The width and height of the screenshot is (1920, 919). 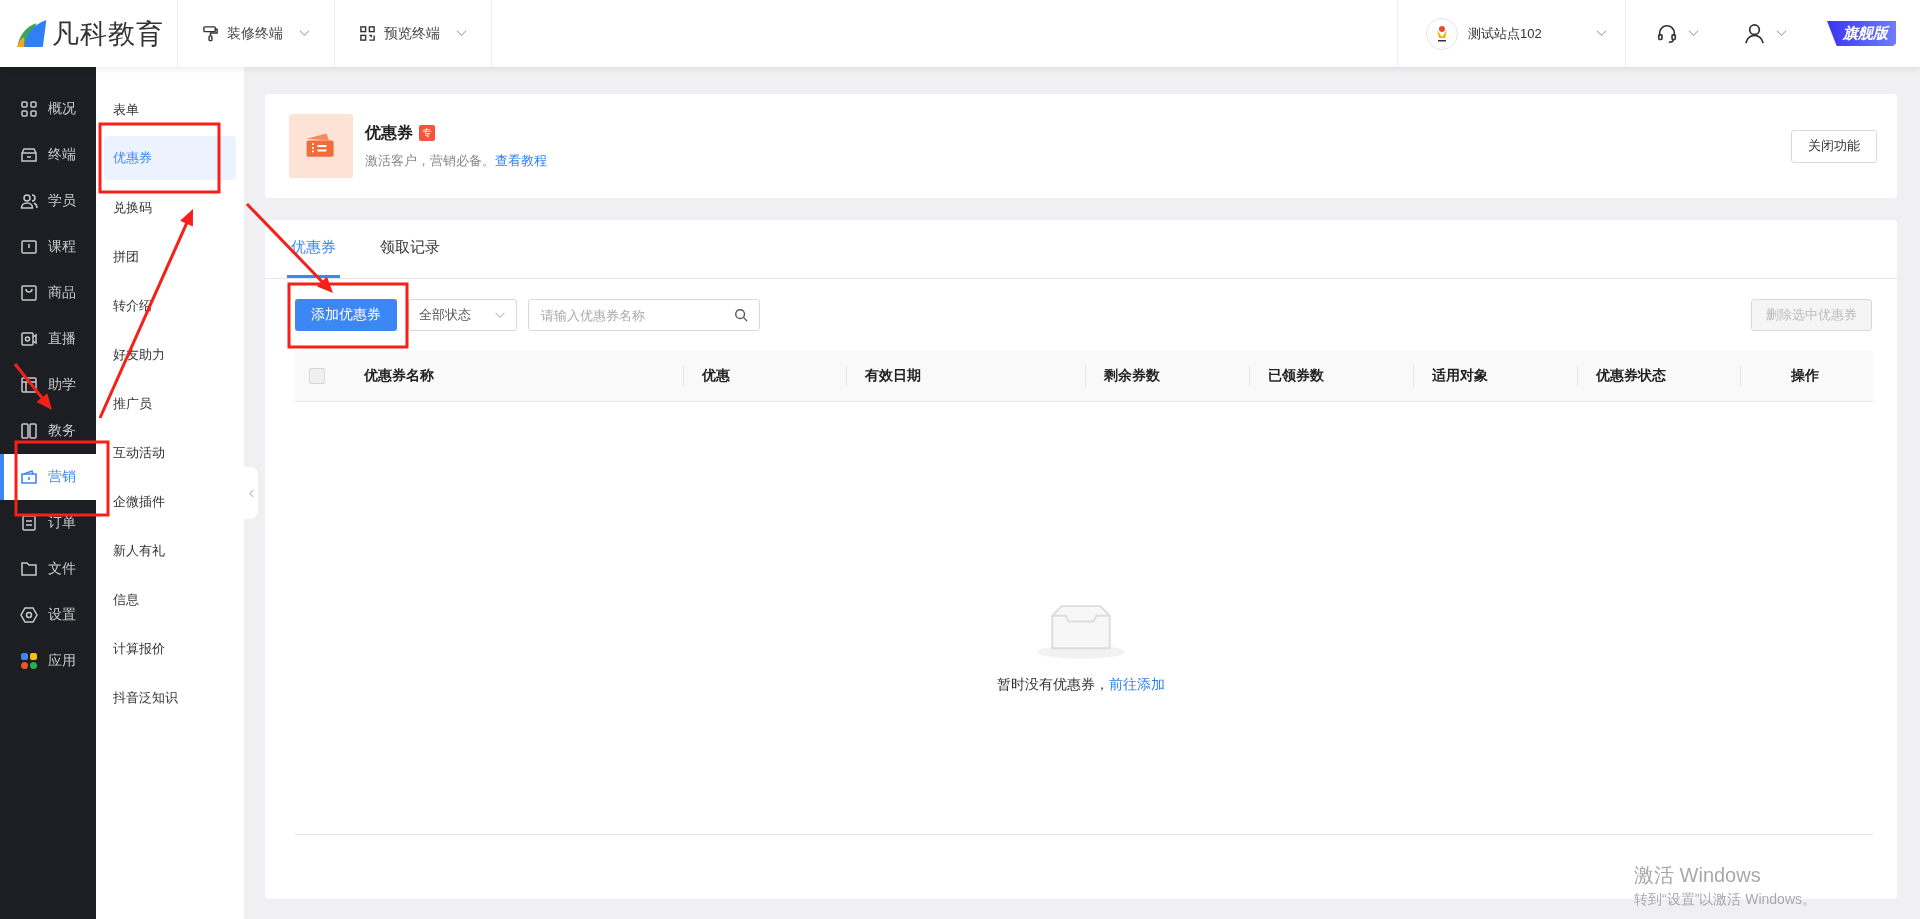 I want to click on columns-icon, so click(x=29, y=431).